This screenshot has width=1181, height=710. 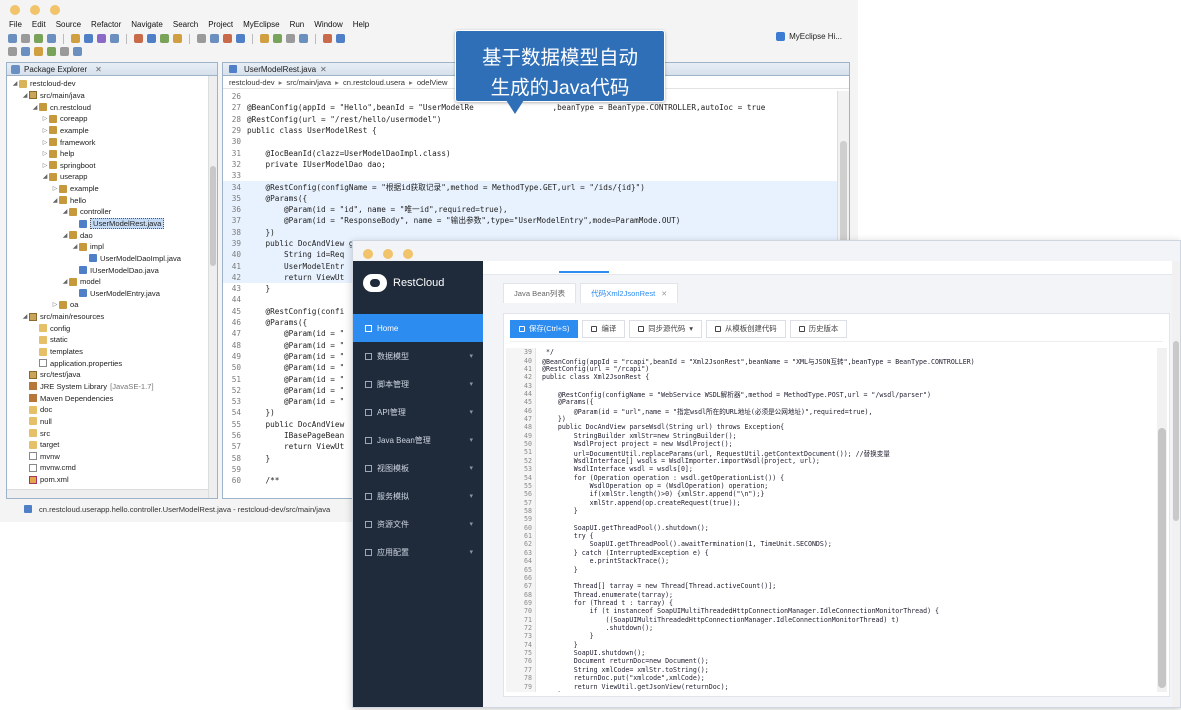 I want to click on tree-item: mvnw.cmd, so click(x=112, y=468).